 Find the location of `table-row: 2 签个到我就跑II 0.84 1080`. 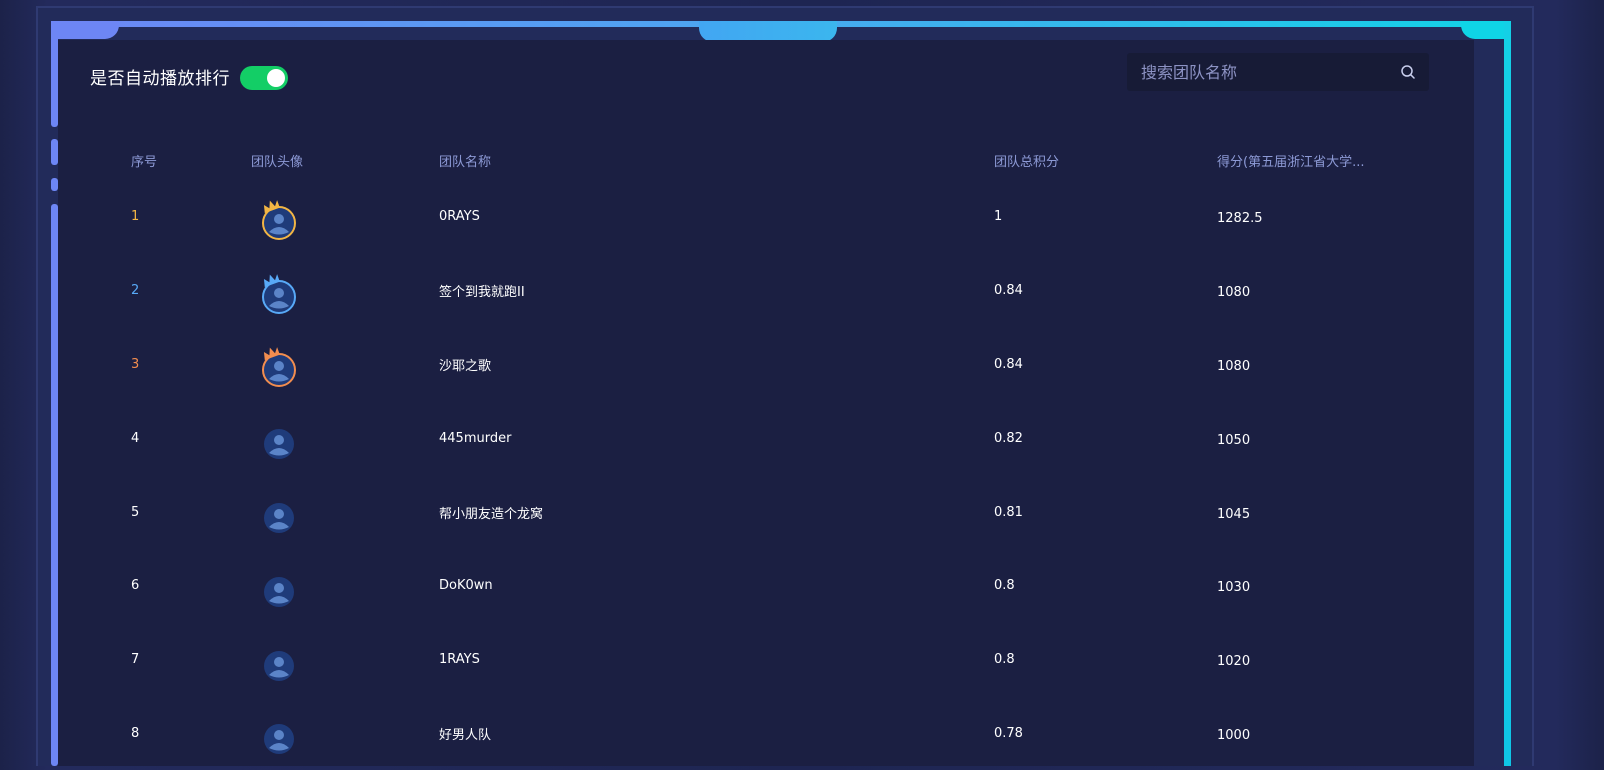

table-row: 2 签个到我就跑II 0.84 1080 is located at coordinates (785, 291).